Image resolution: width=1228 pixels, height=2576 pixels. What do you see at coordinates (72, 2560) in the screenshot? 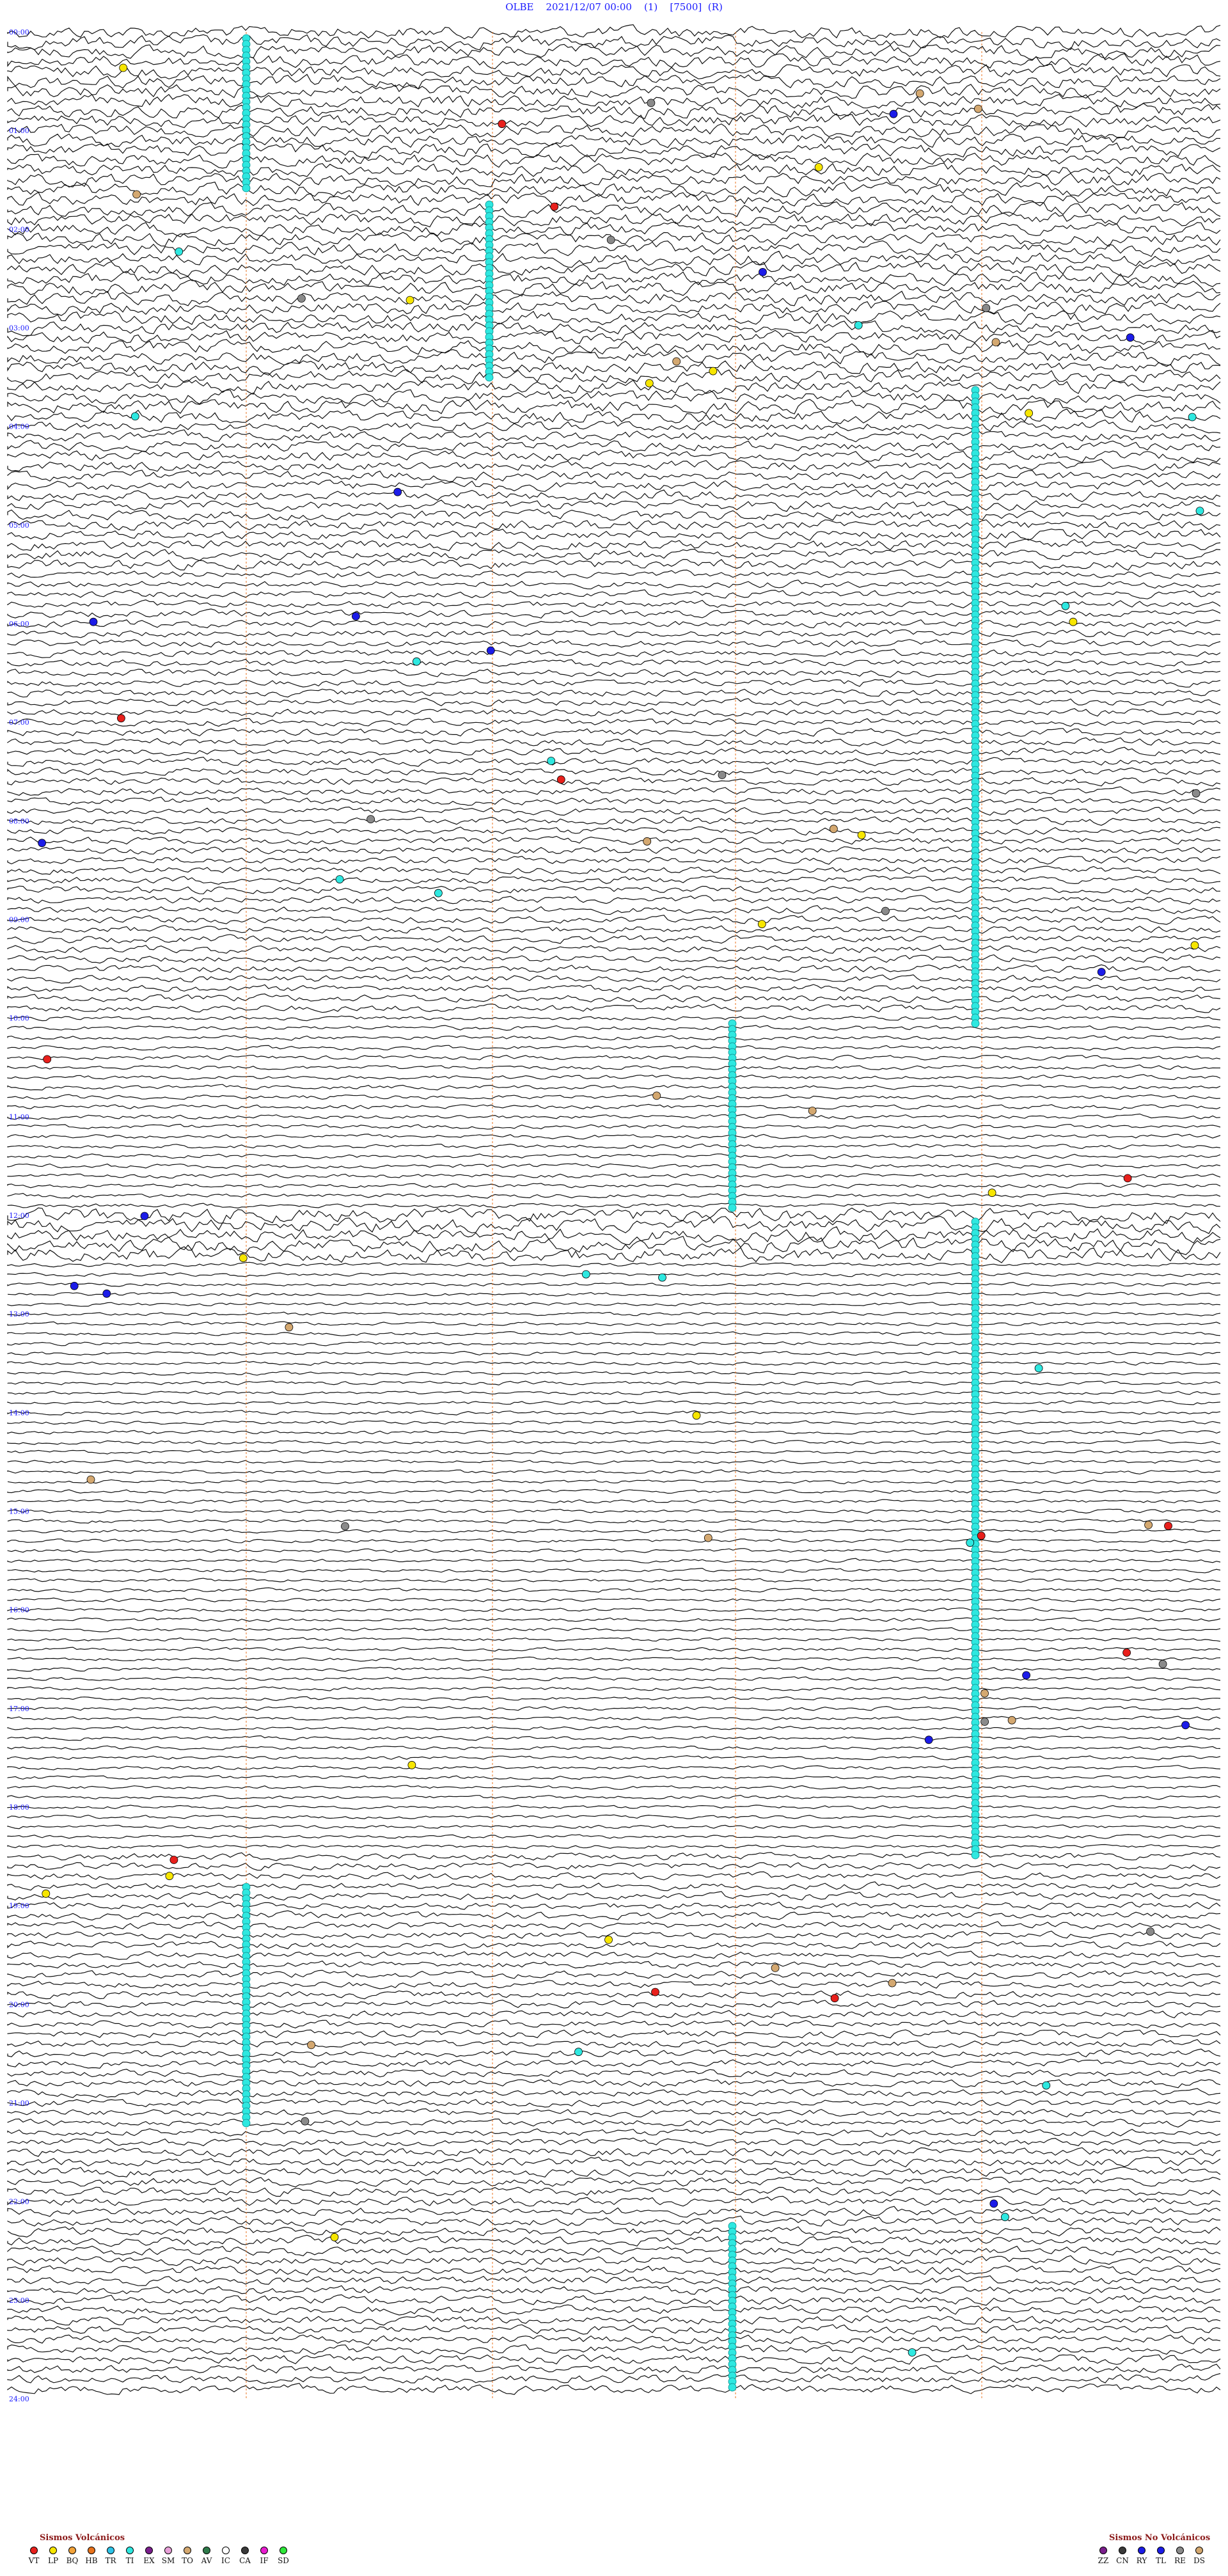
I see `legend-code: BQ` at bounding box center [72, 2560].